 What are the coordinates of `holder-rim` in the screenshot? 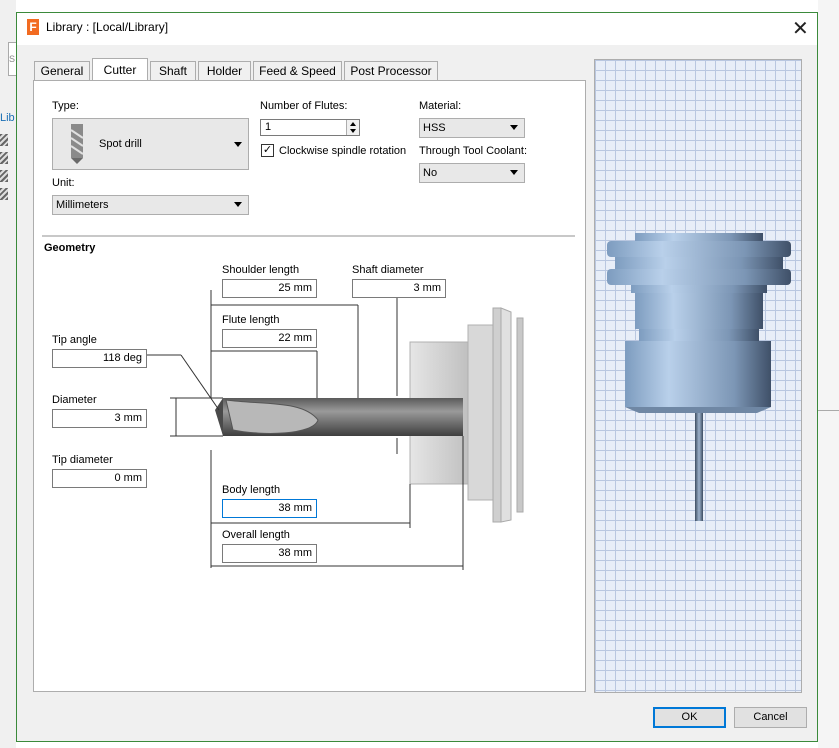 It's located at (506, 415).